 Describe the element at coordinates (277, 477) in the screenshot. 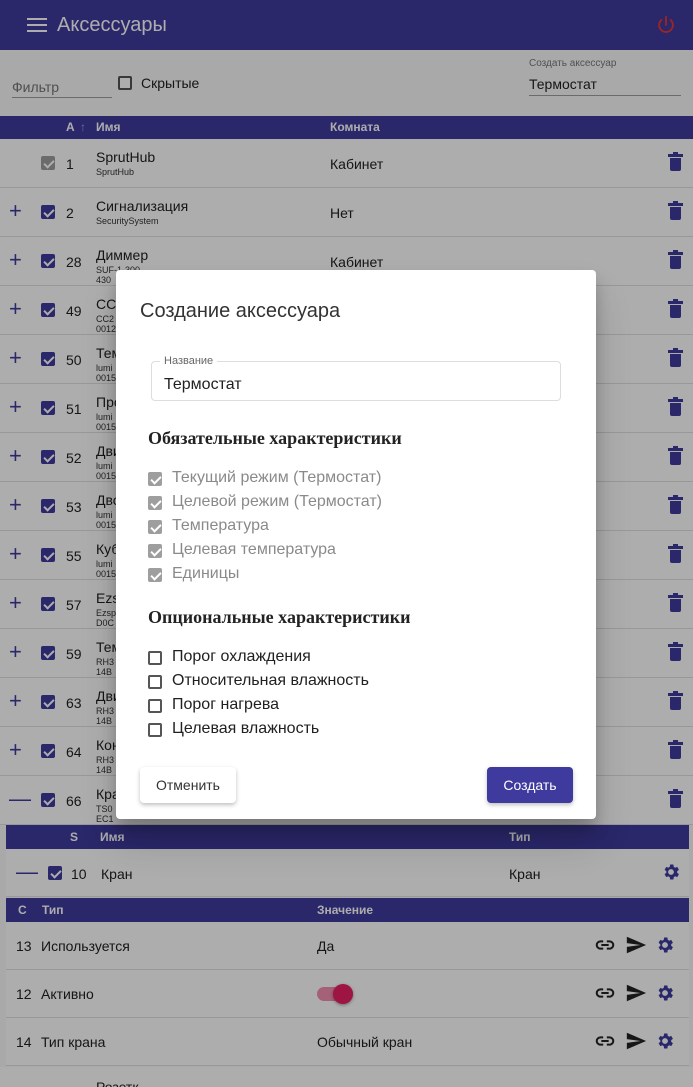

I see `required-label: Текущий режим (Термостат)` at that location.